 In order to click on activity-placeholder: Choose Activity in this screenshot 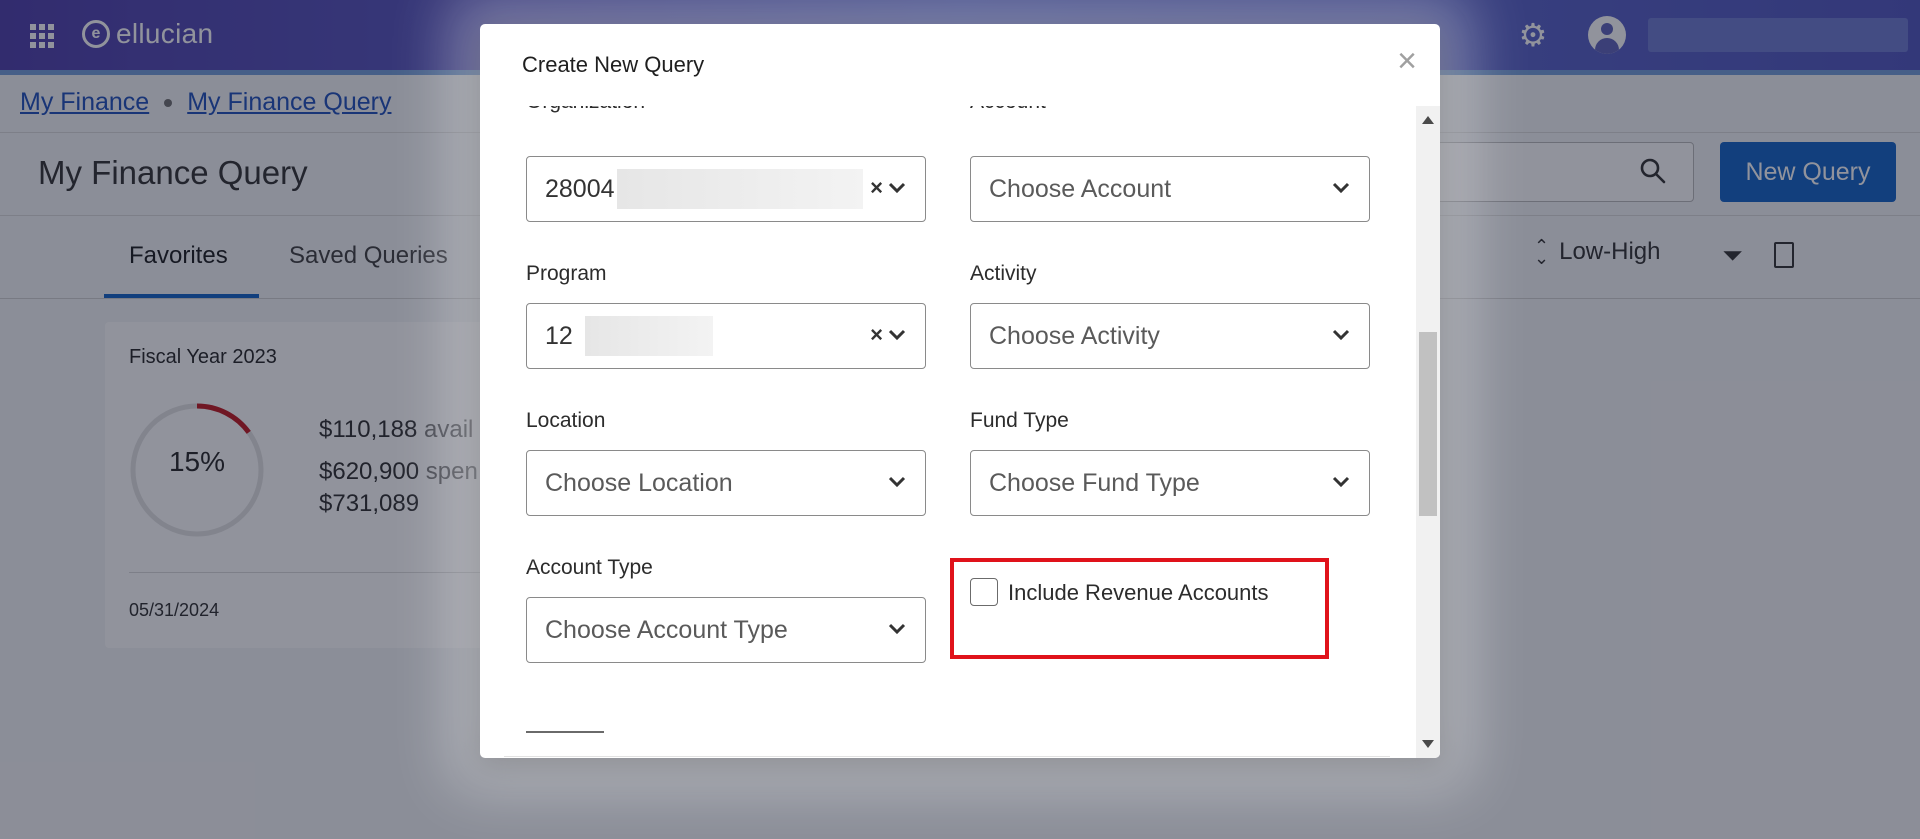, I will do `click(1074, 335)`.